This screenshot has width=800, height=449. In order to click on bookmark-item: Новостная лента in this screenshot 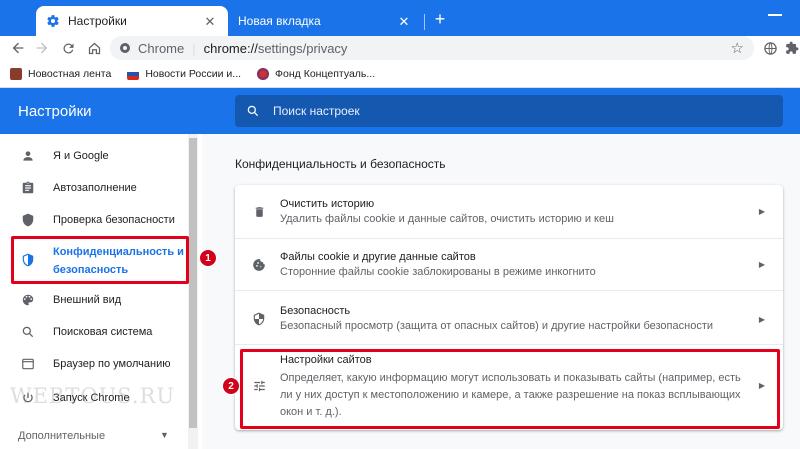, I will do `click(61, 73)`.